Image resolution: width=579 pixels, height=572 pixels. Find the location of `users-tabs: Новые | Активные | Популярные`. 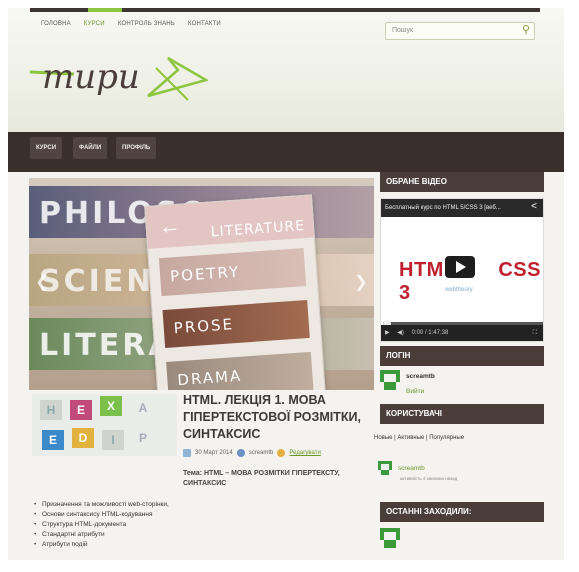

users-tabs: Новые | Активные | Популярные is located at coordinates (419, 438).